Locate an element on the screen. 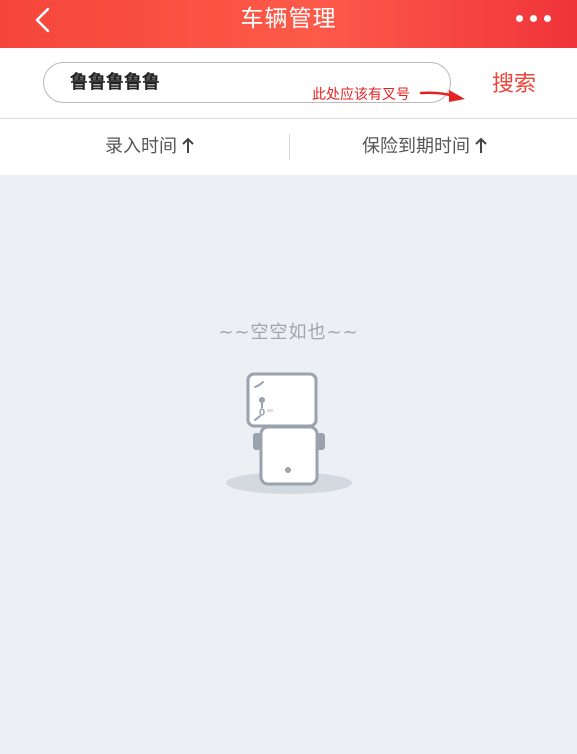 This screenshot has width=577, height=754. page-title: 车辆管理 is located at coordinates (288, 19).